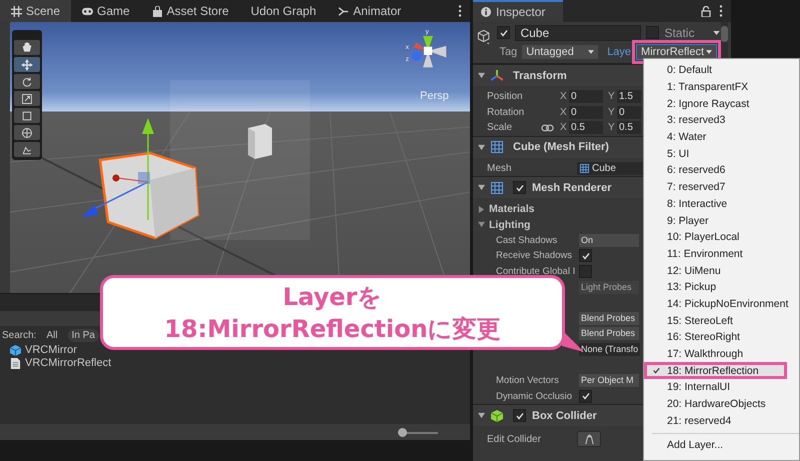 The image size is (800, 461). Describe the element at coordinates (706, 11) in the screenshot. I see `lock-icon` at that location.